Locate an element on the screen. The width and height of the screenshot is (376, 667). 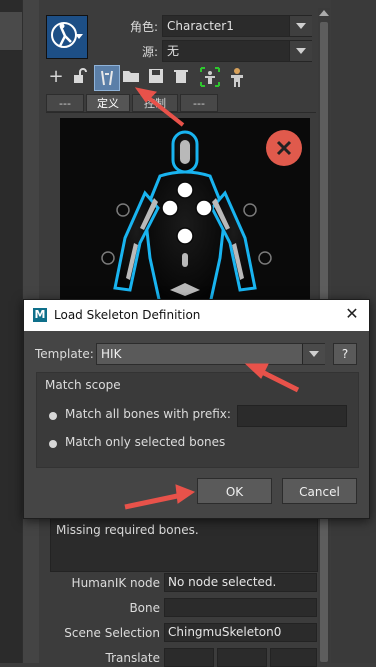
character-label: 角色: is located at coordinates (143, 27).